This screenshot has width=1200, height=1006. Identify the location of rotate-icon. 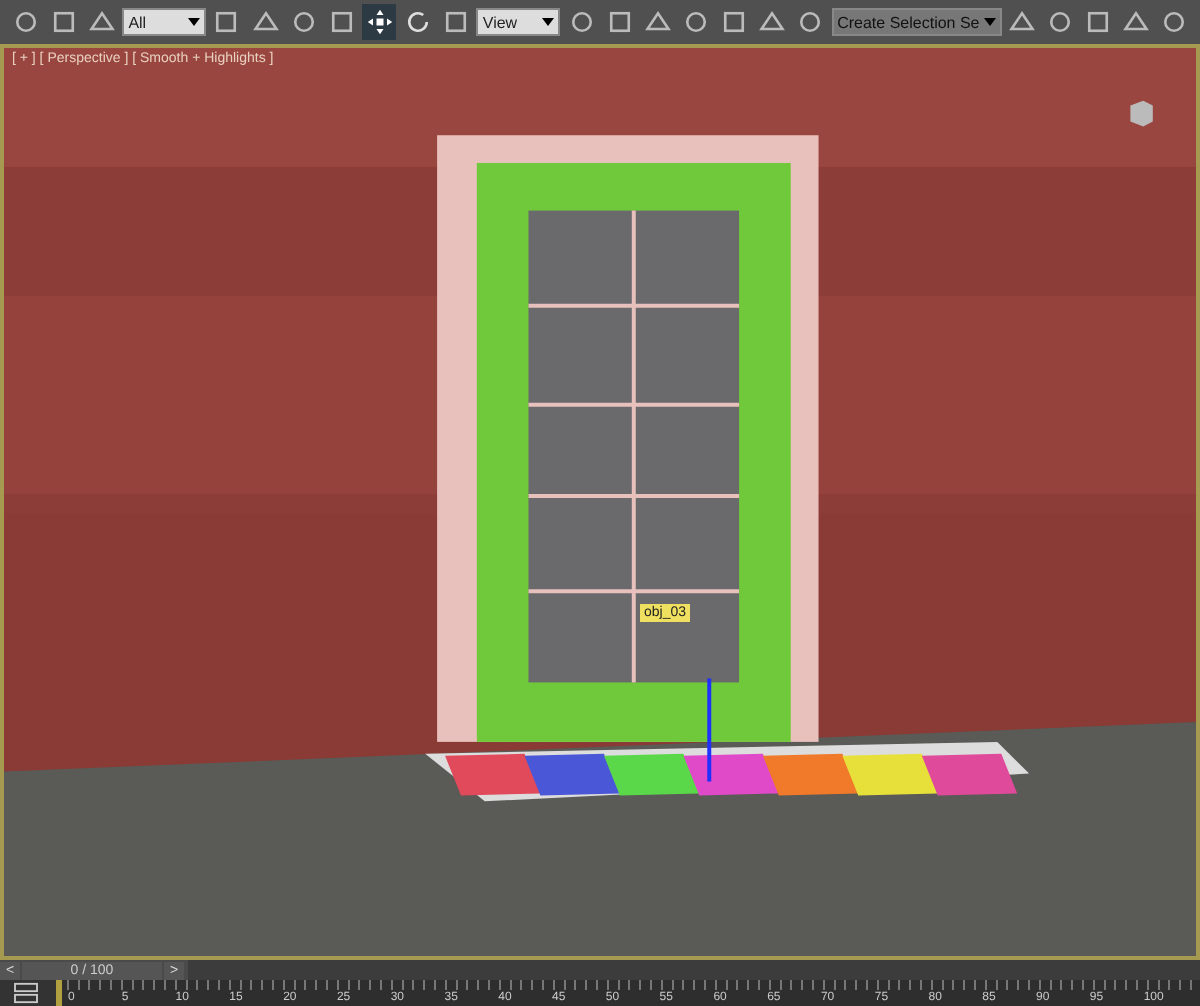
(417, 22).